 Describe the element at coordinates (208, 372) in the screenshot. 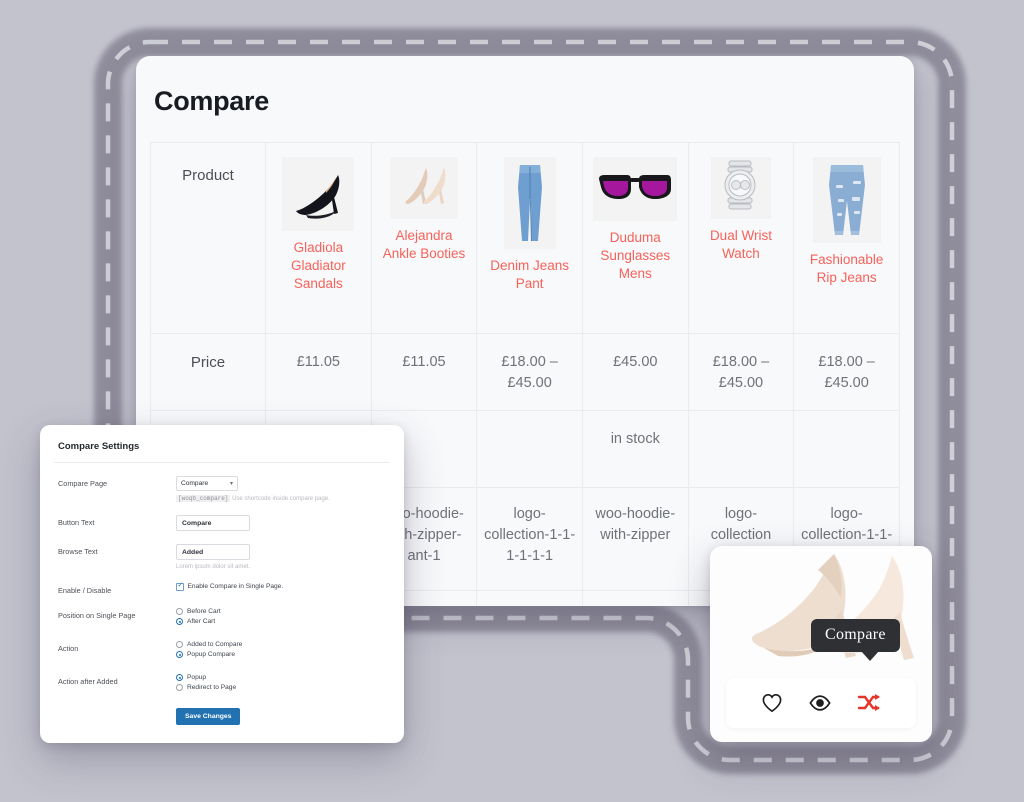

I see `row-label-price: Price` at that location.